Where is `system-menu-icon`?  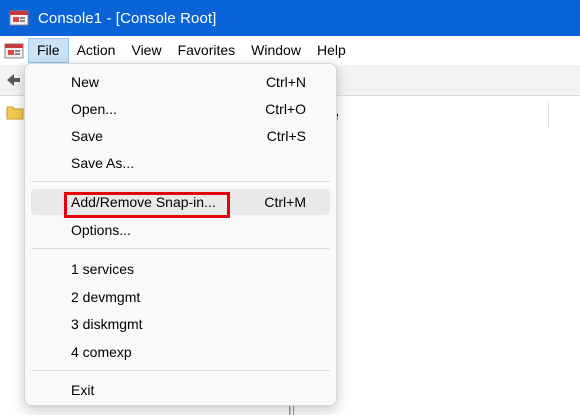 system-menu-icon is located at coordinates (14, 51).